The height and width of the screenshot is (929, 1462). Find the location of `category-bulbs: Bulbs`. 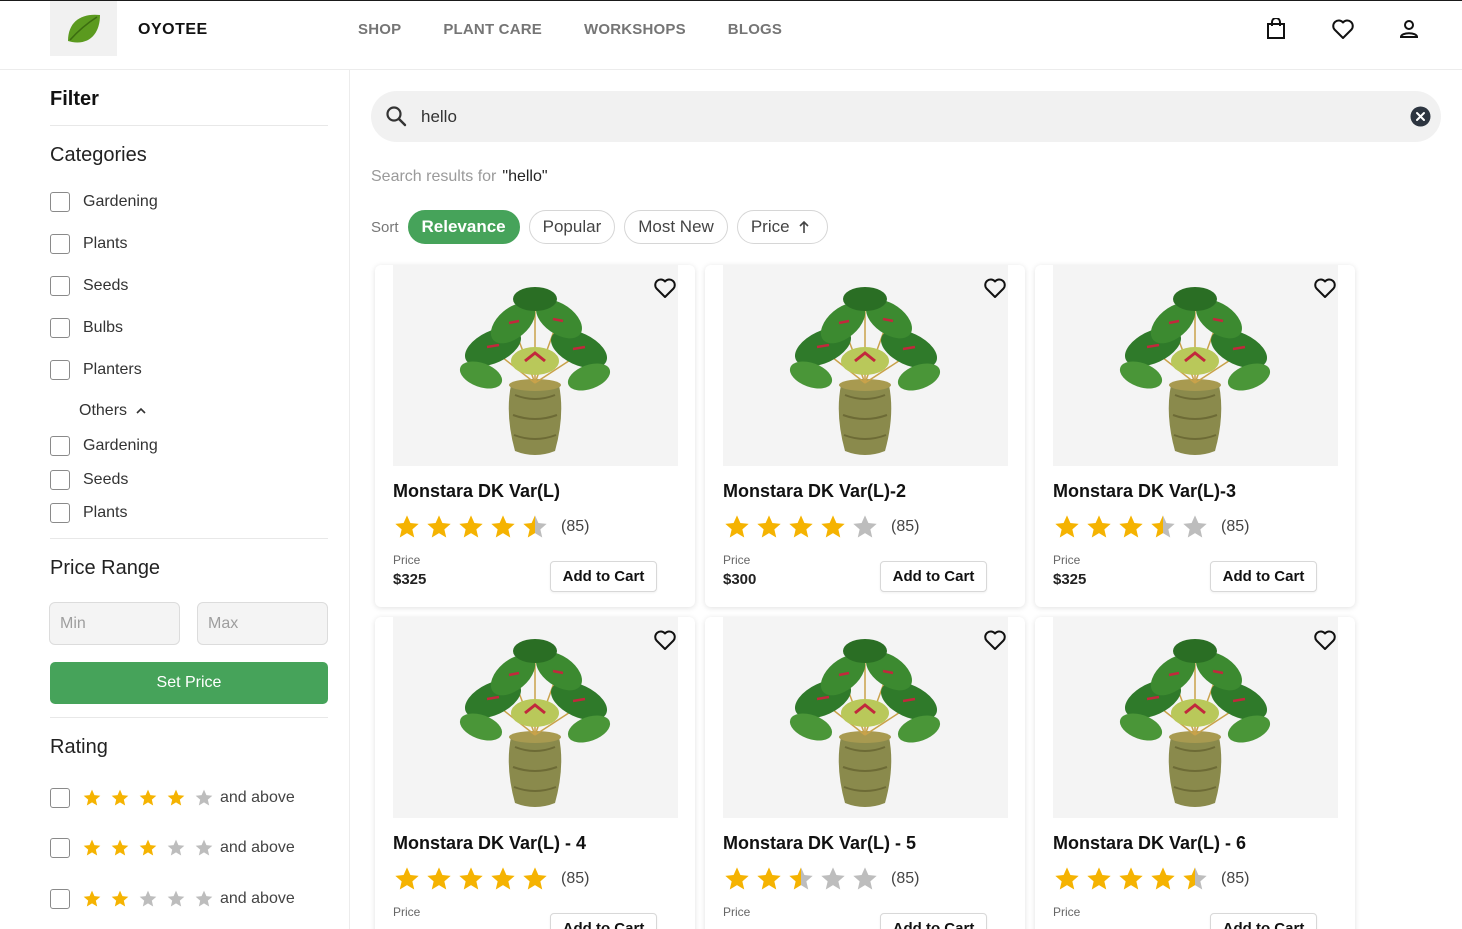

category-bulbs: Bulbs is located at coordinates (86, 328).